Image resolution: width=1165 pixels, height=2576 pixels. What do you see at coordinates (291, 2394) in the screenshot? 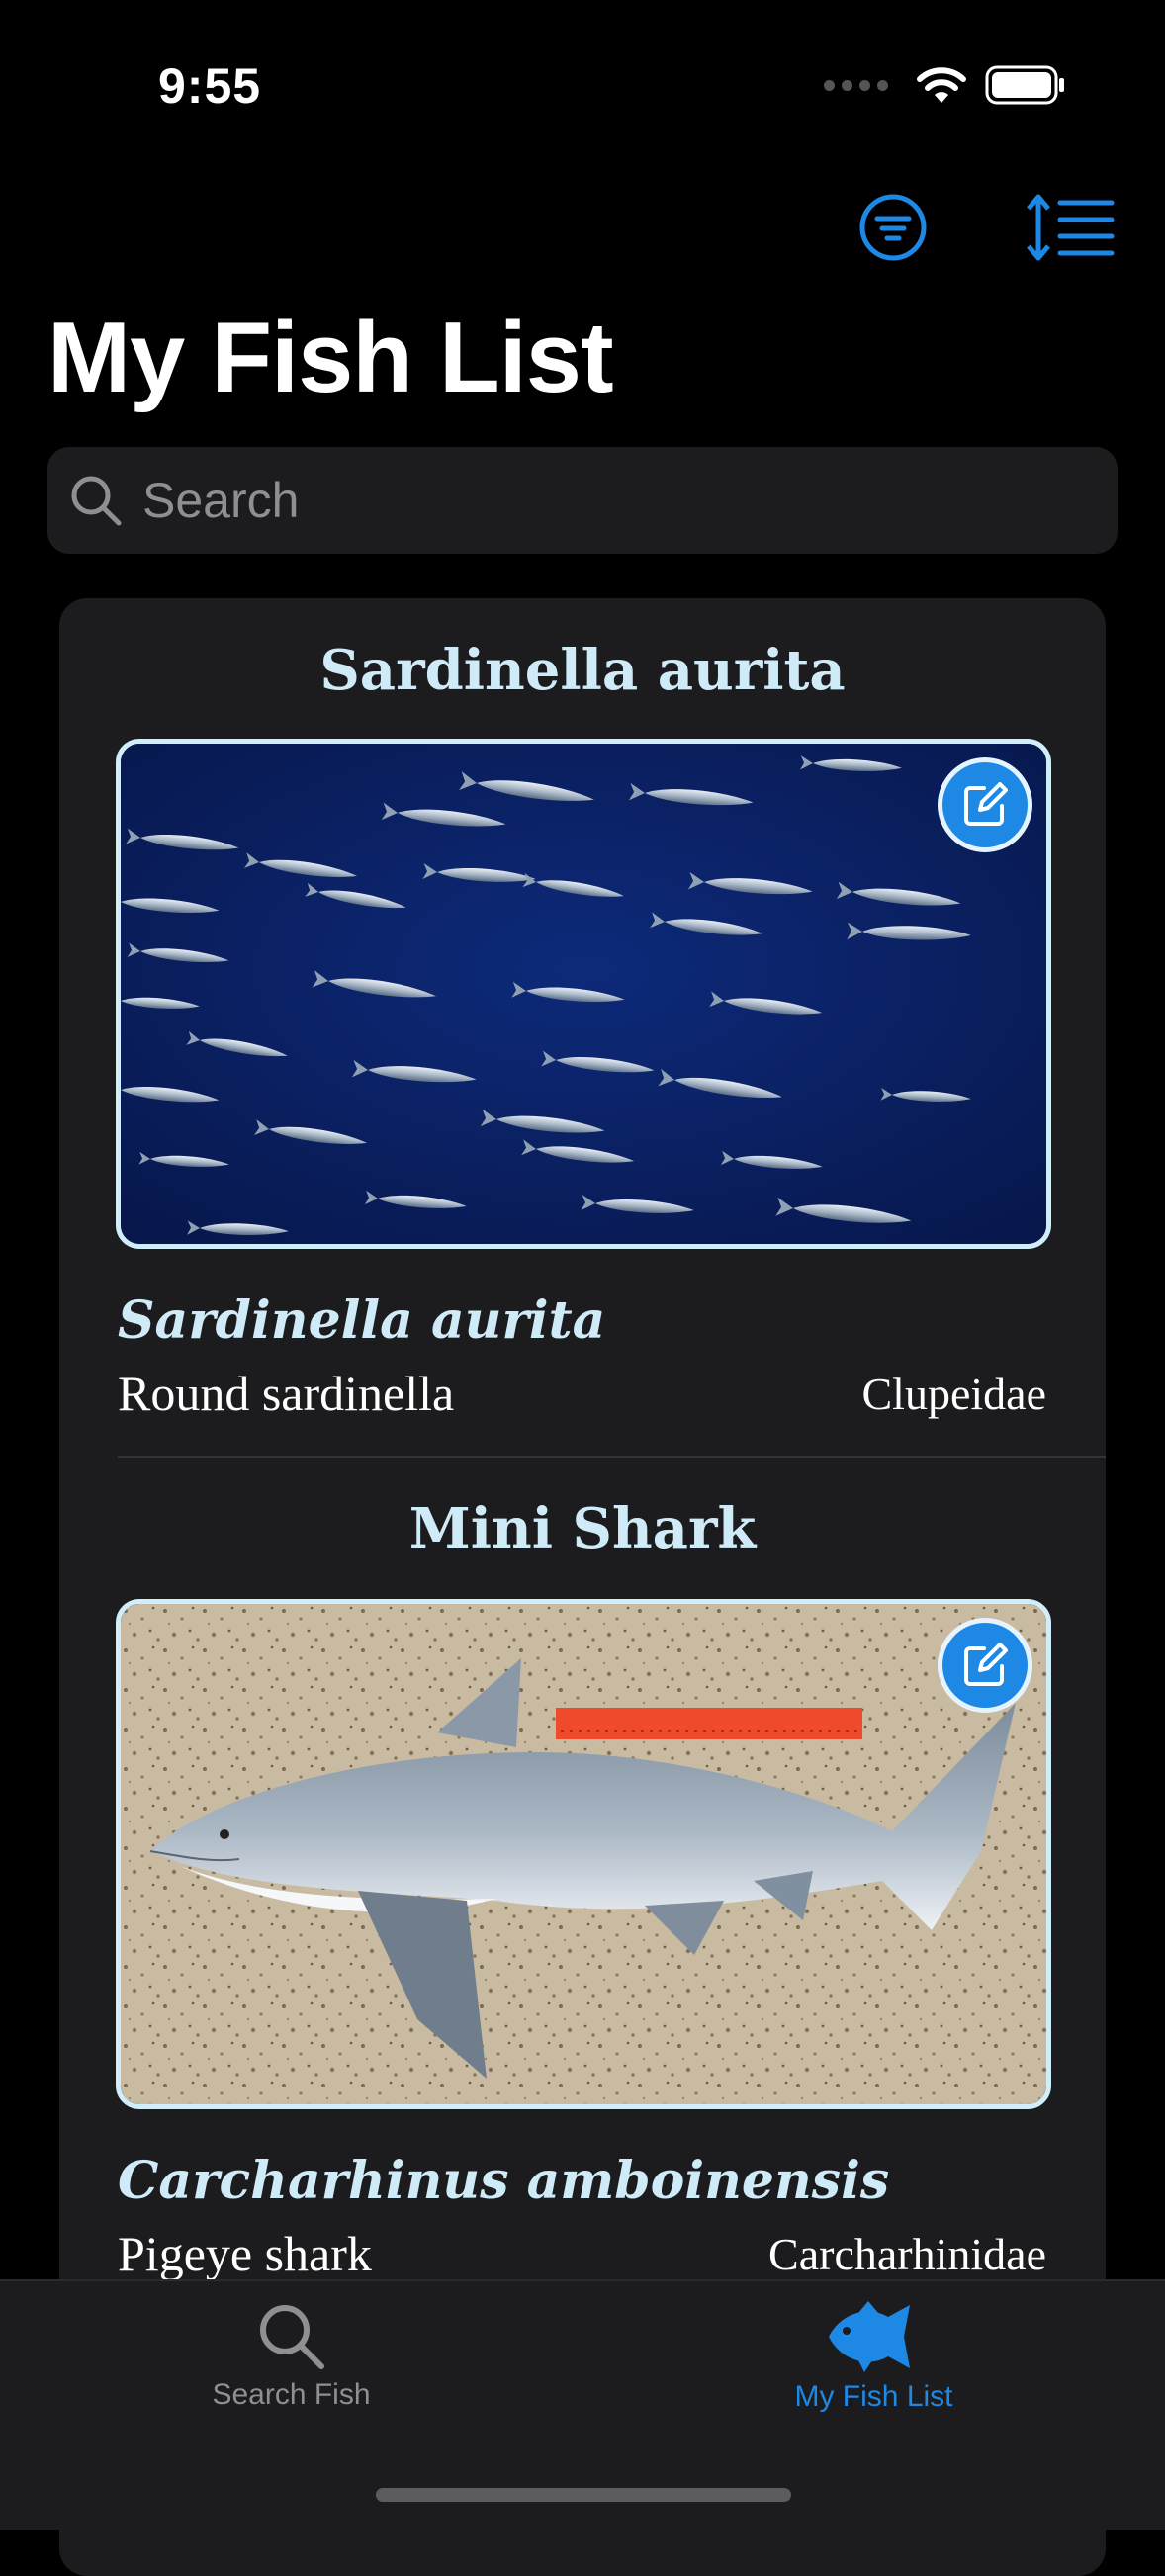
I see `tab-label: Search Fish` at bounding box center [291, 2394].